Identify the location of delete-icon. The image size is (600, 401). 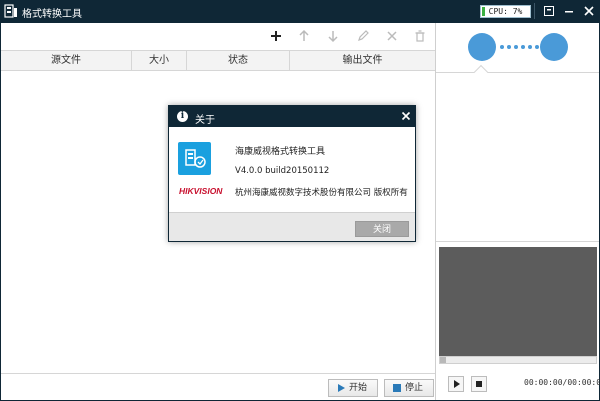
(420, 36).